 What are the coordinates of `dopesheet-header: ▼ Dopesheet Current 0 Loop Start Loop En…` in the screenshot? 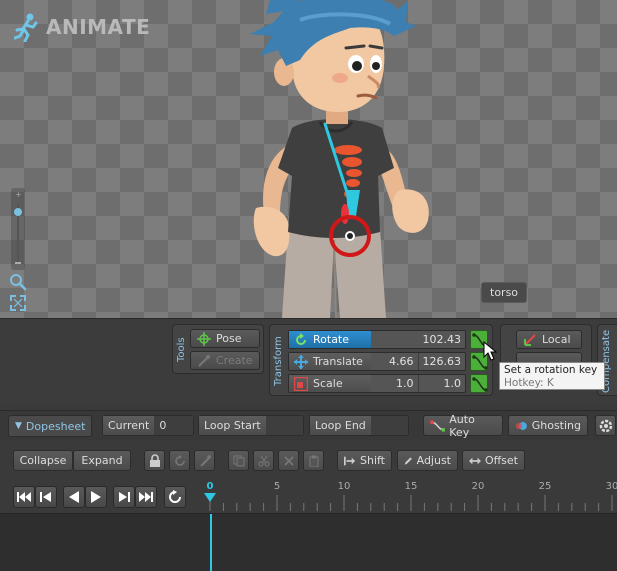 It's located at (308, 425).